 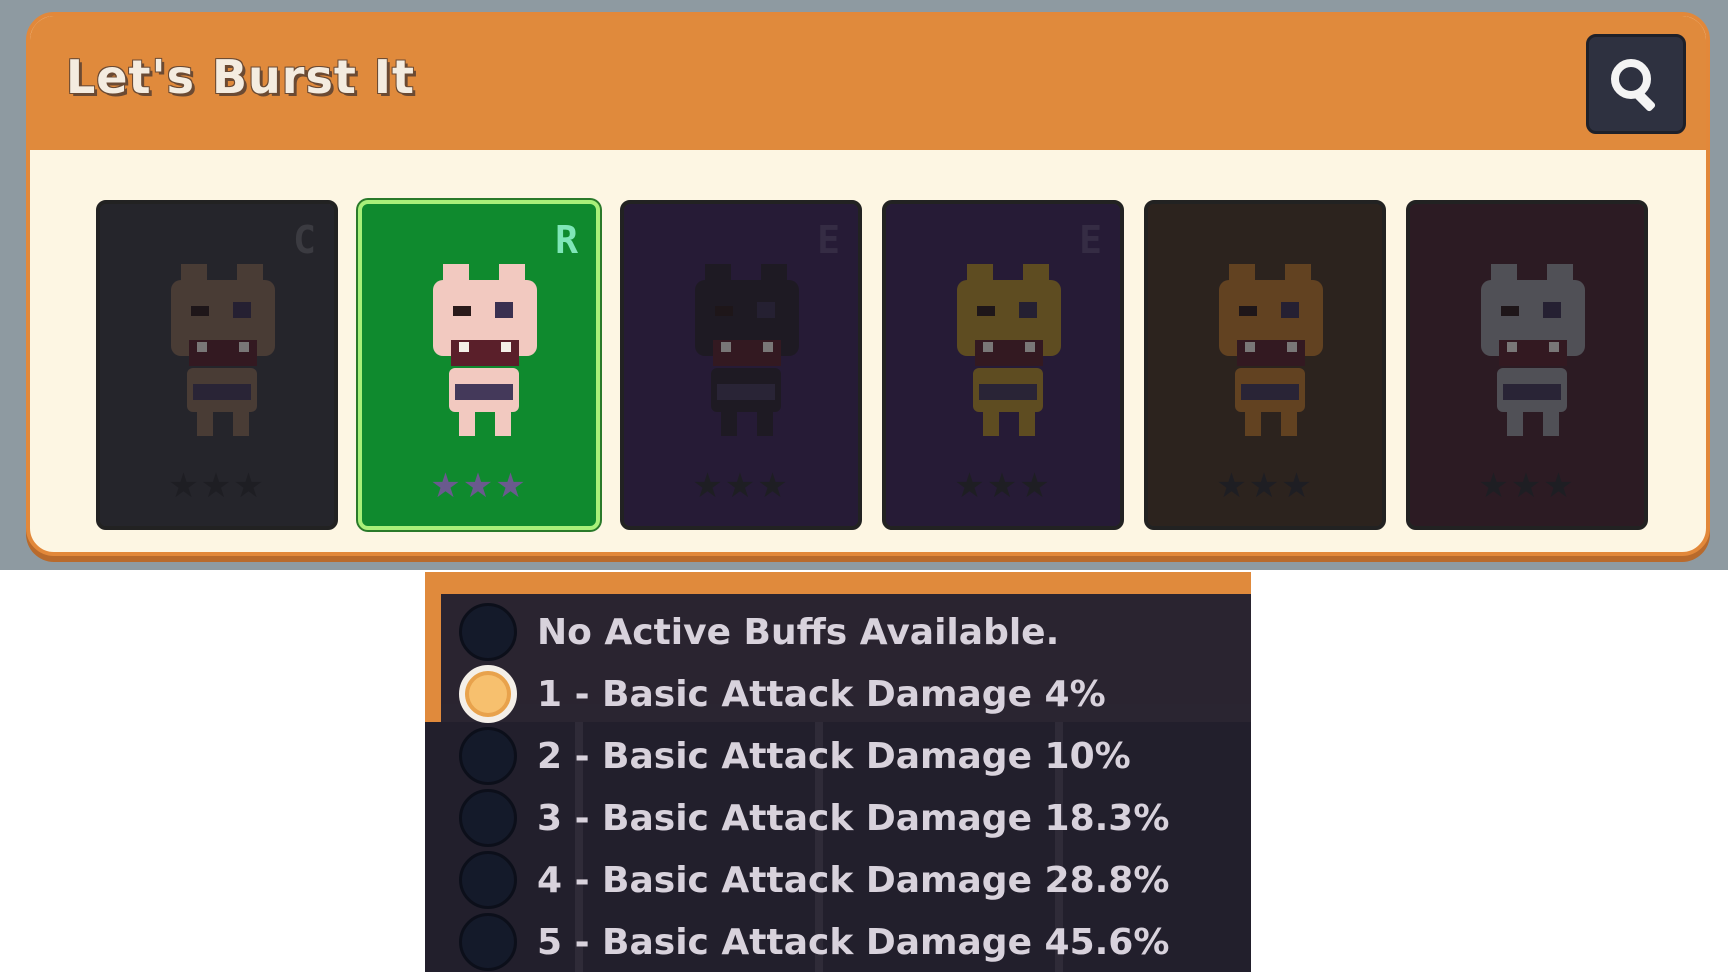 I want to click on panel-header: Let's Burst It, so click(x=868, y=83).